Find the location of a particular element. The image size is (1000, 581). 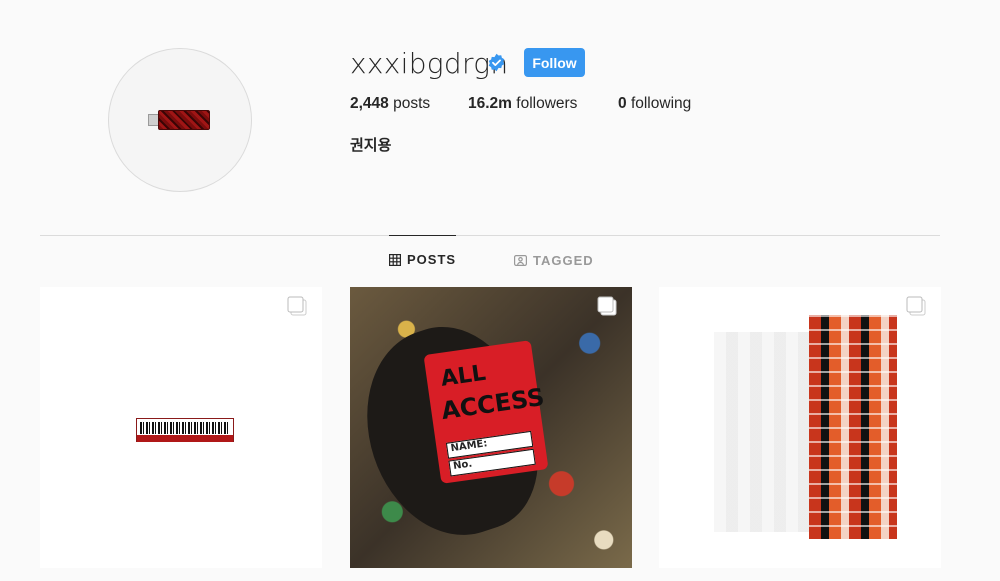

usb-body is located at coordinates (184, 120).